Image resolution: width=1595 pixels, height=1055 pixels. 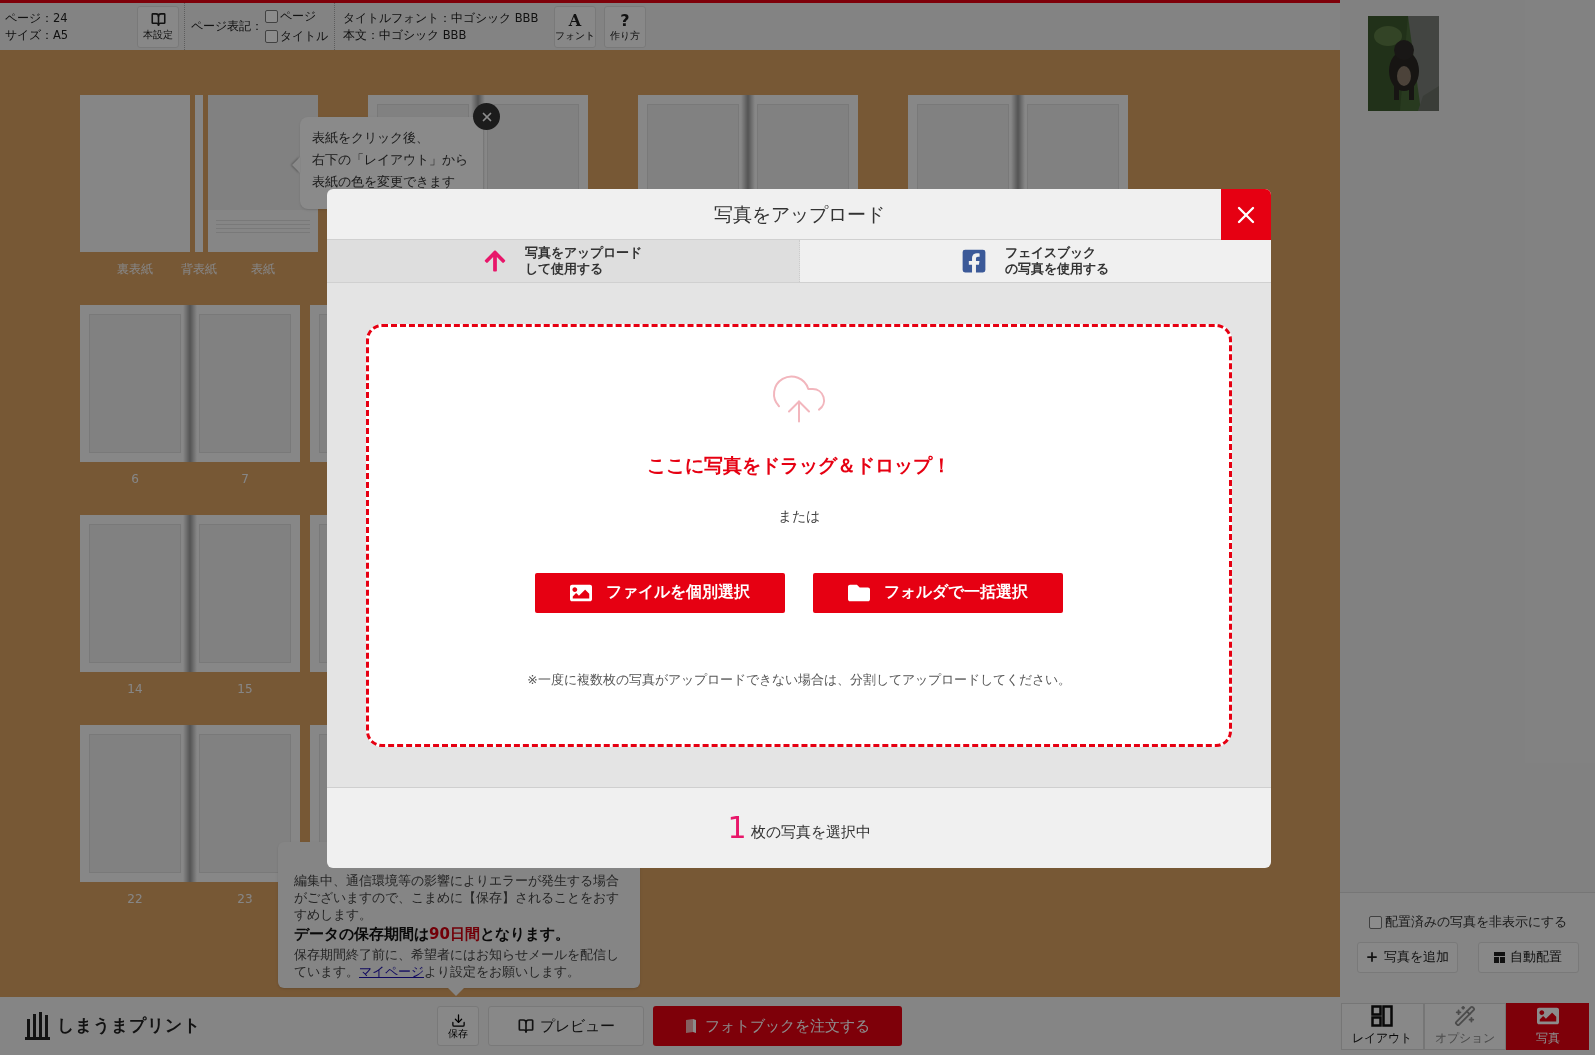 What do you see at coordinates (660, 592) in the screenshot?
I see `select-files-button: ファイルを個別選択` at bounding box center [660, 592].